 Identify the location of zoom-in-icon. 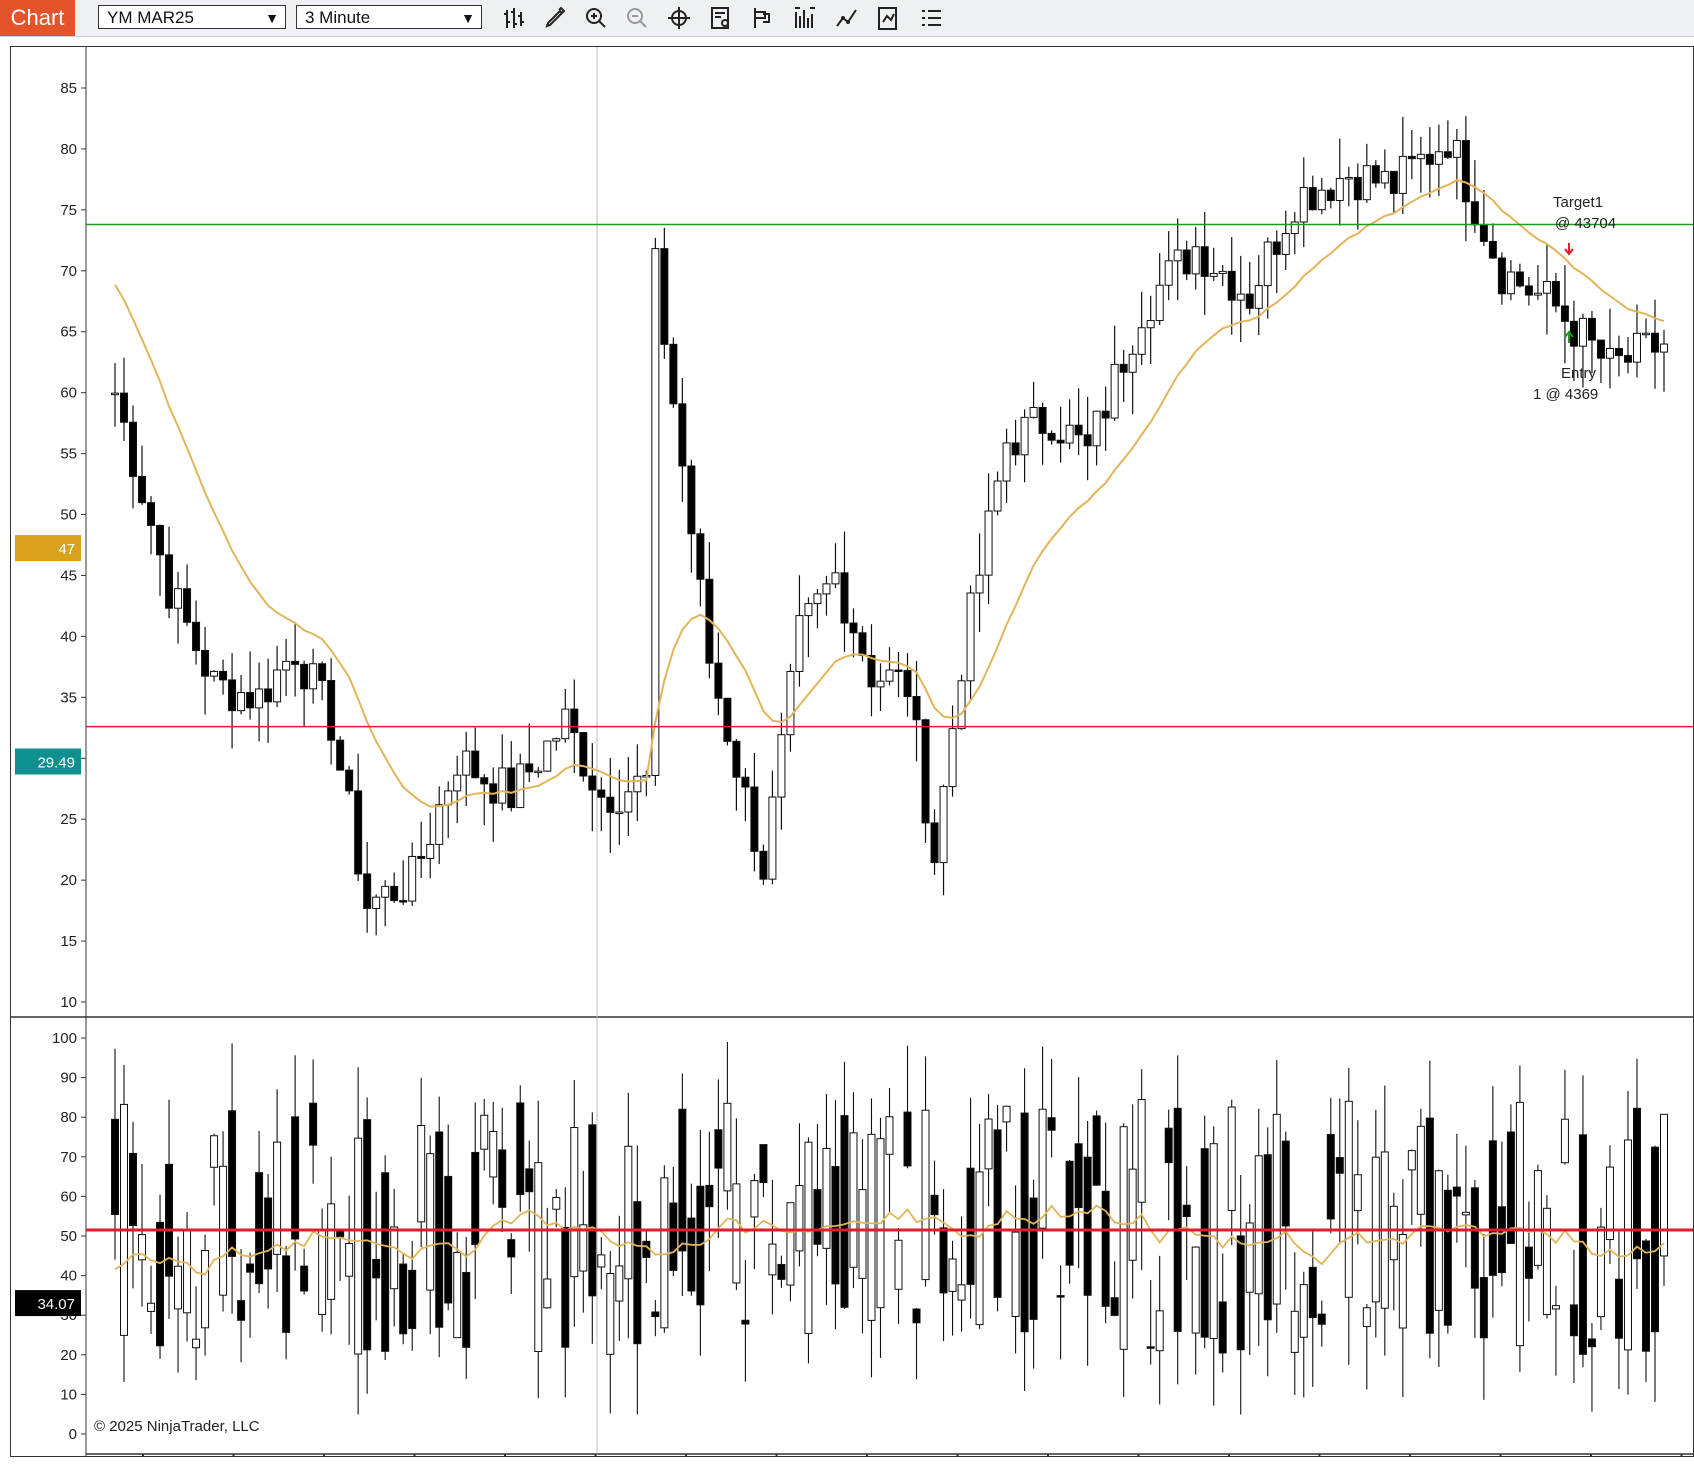
(596, 18).